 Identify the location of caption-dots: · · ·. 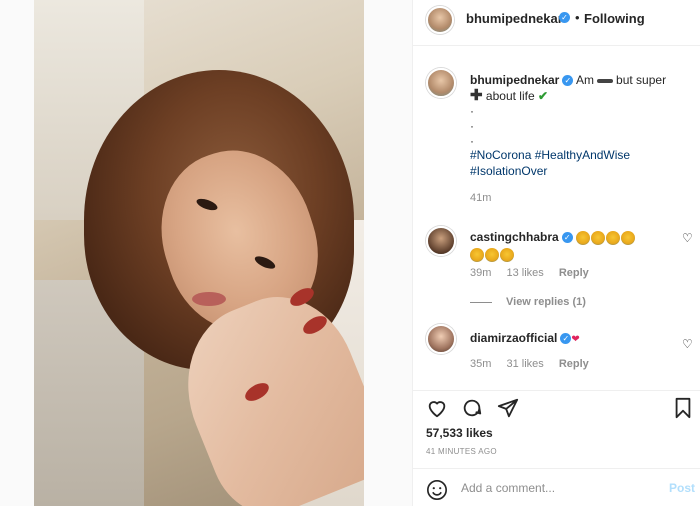
(472, 126).